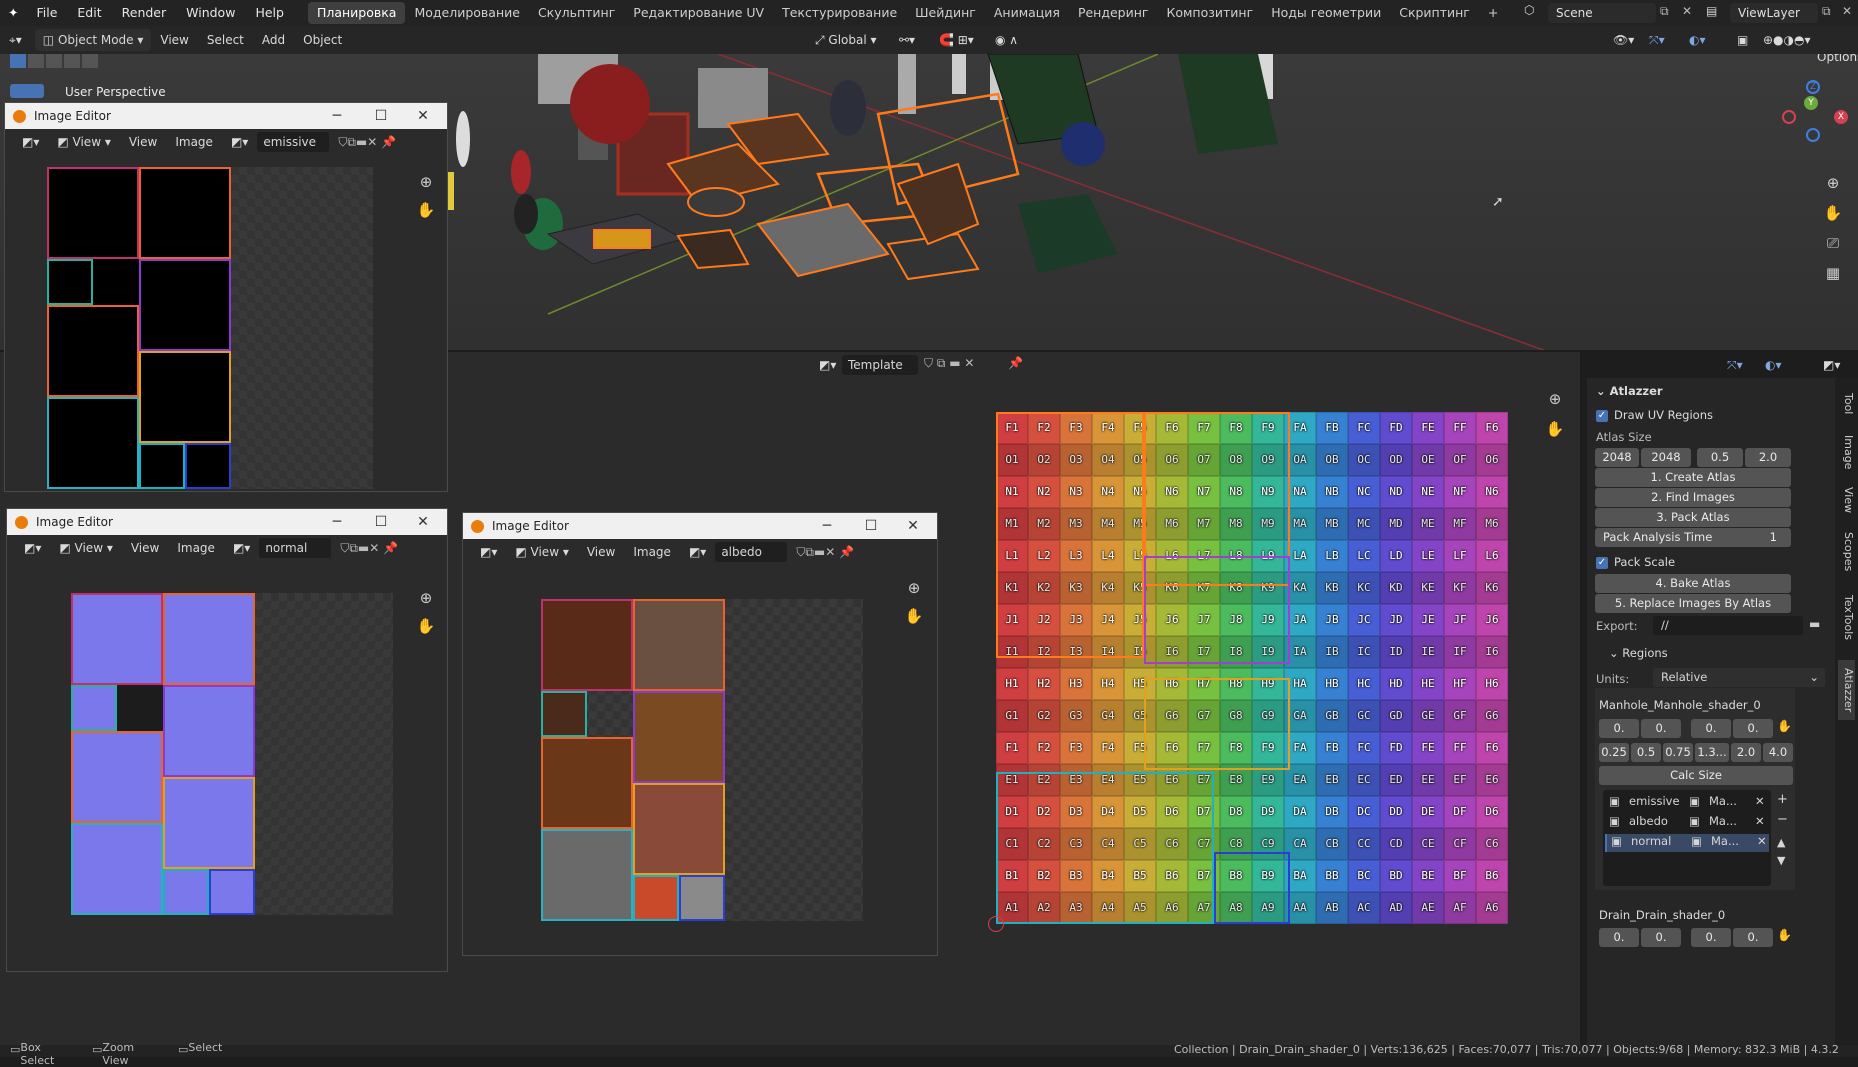 Image resolution: width=1858 pixels, height=1067 pixels. What do you see at coordinates (1781, 842) in the screenshot?
I see `move-up-icon: ▲` at bounding box center [1781, 842].